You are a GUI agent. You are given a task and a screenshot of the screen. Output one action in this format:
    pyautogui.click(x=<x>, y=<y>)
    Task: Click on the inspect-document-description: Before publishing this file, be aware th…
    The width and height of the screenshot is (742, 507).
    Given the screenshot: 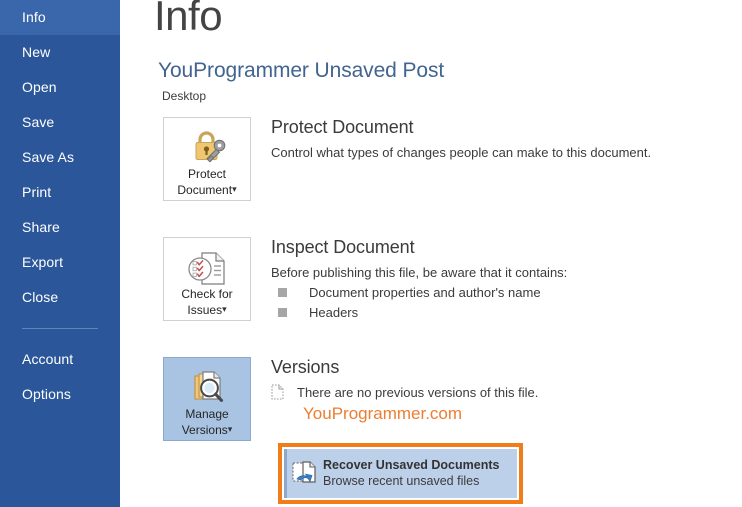 What is the action you would take?
    pyautogui.click(x=419, y=272)
    